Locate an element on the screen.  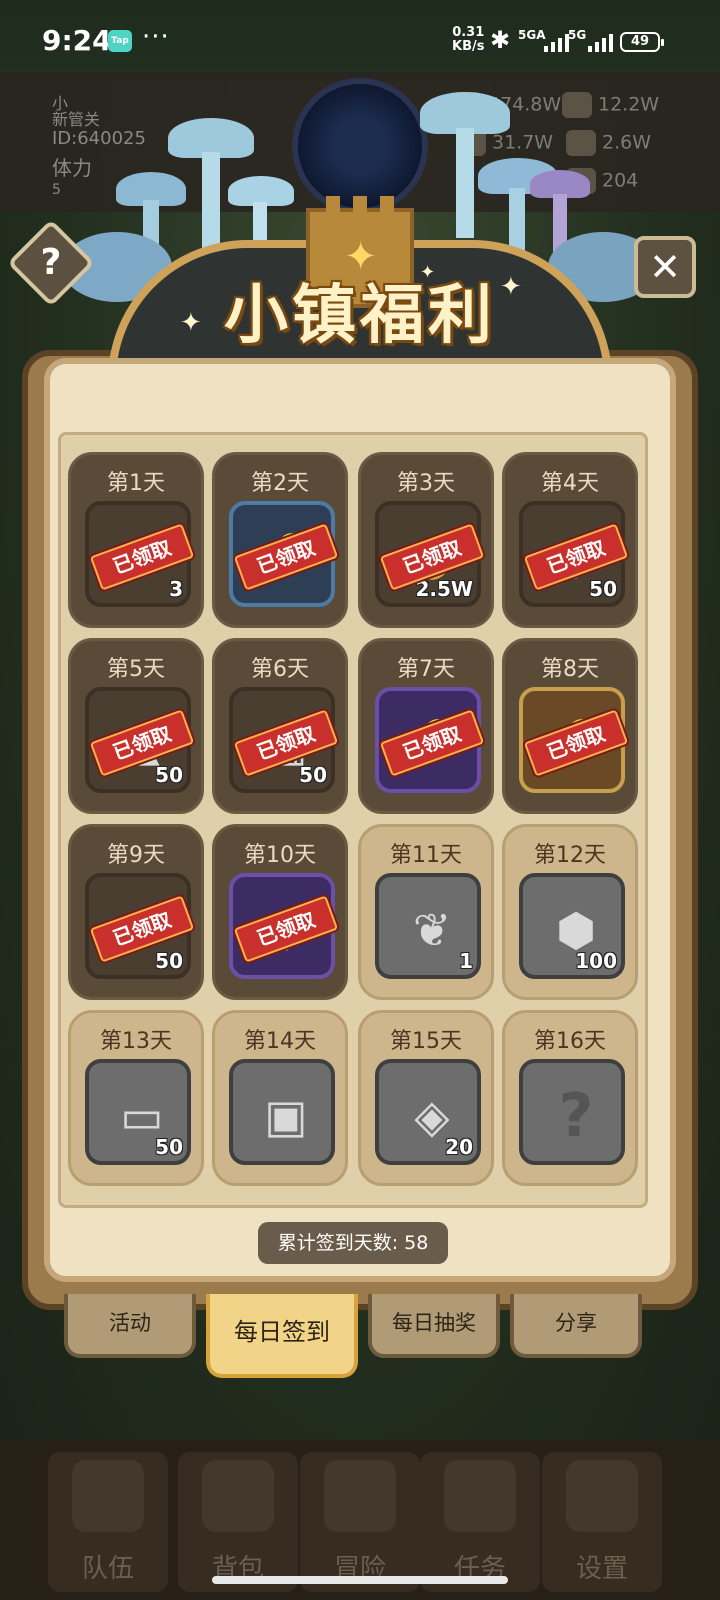
day-label: 第3天 is located at coordinates (426, 483).